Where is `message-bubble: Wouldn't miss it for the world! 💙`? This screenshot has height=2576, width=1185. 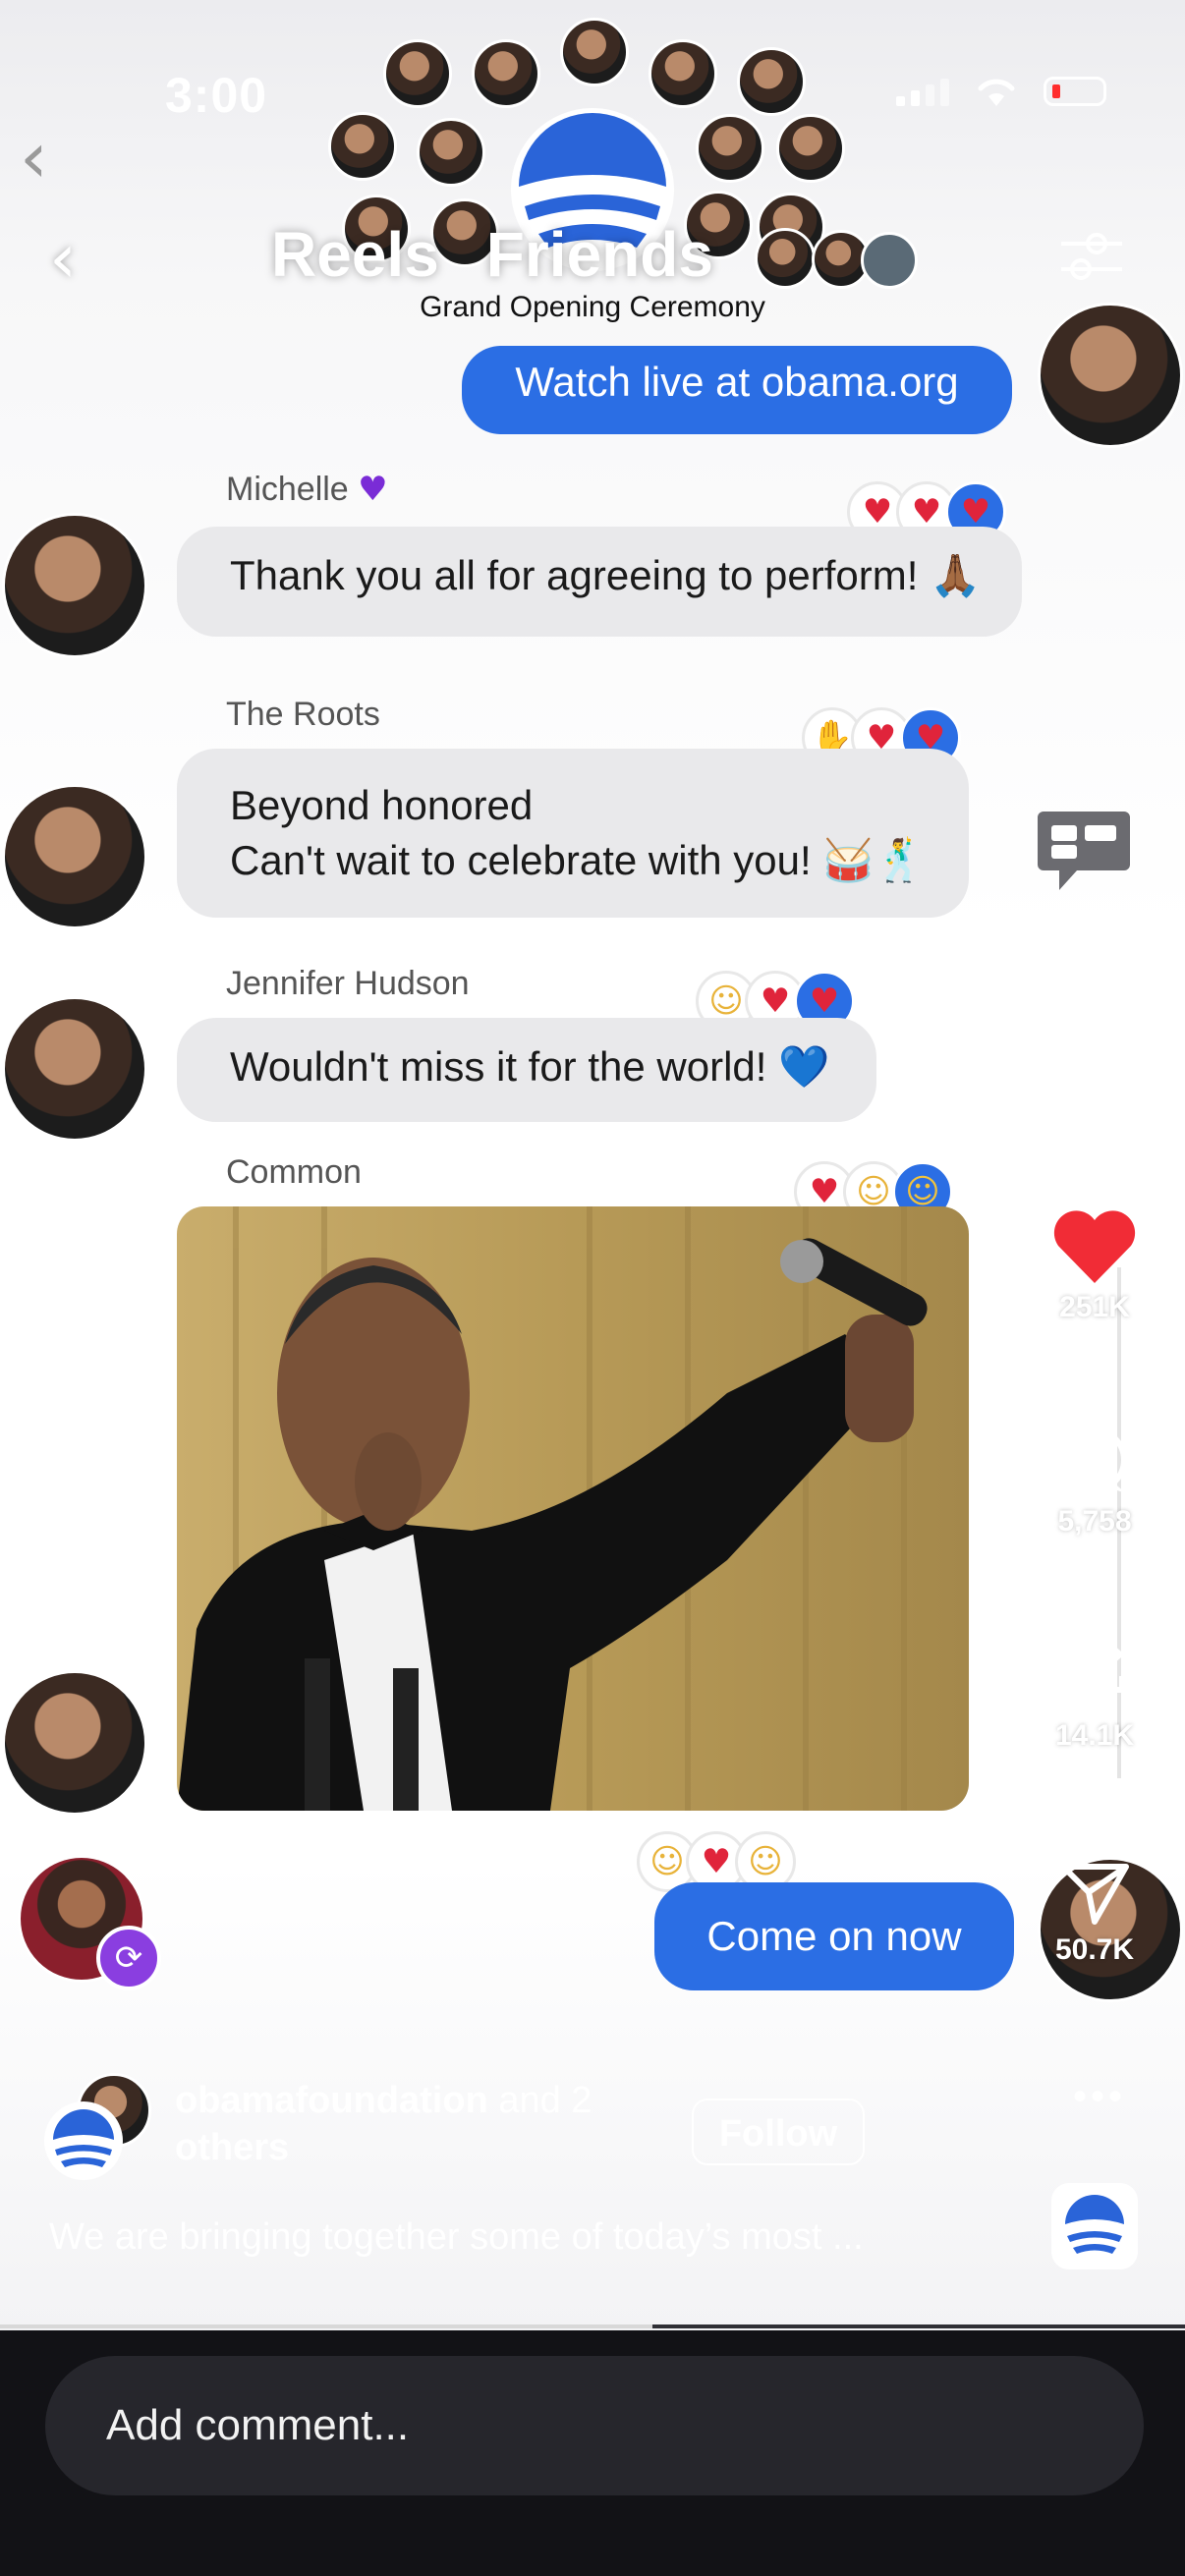
message-bubble: Wouldn't miss it for the world! 💙 is located at coordinates (527, 1070).